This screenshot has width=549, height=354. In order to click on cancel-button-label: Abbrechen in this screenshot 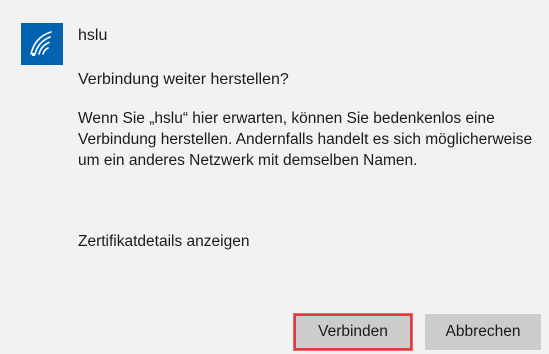, I will do `click(483, 331)`.